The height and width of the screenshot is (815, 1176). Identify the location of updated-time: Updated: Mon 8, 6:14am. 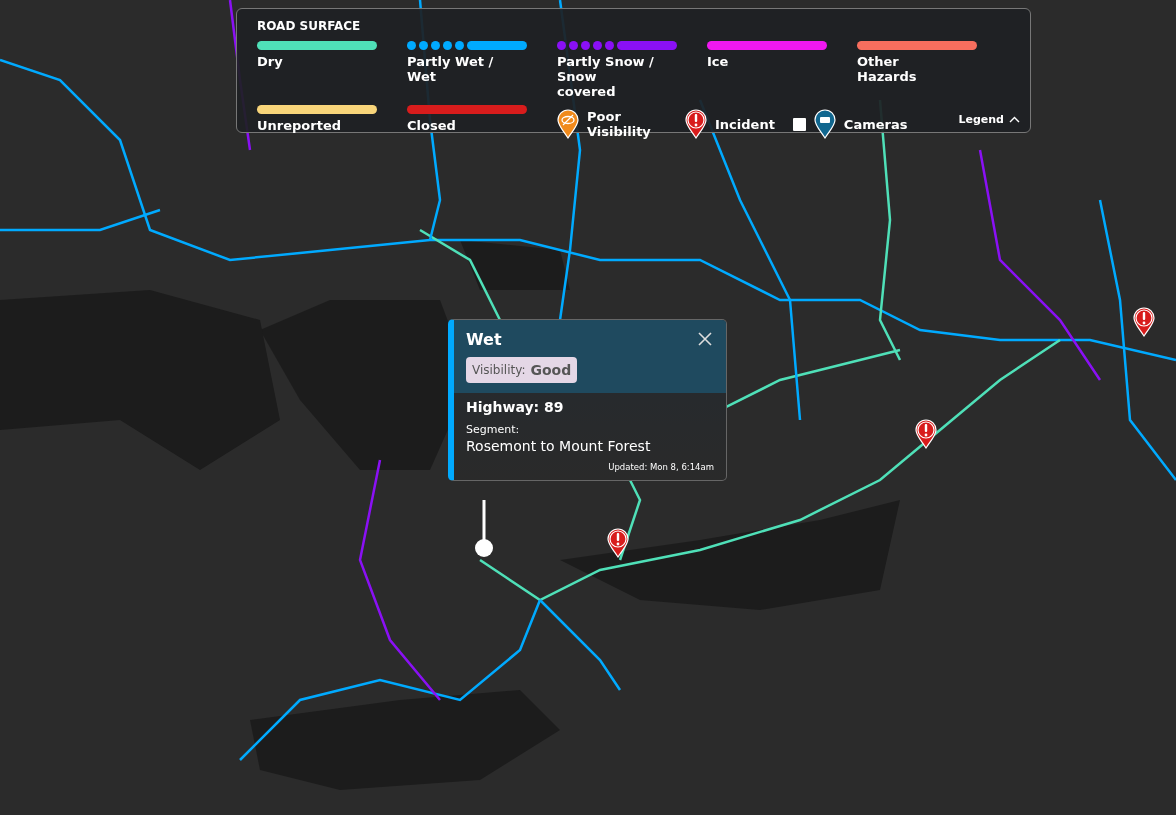
(661, 467).